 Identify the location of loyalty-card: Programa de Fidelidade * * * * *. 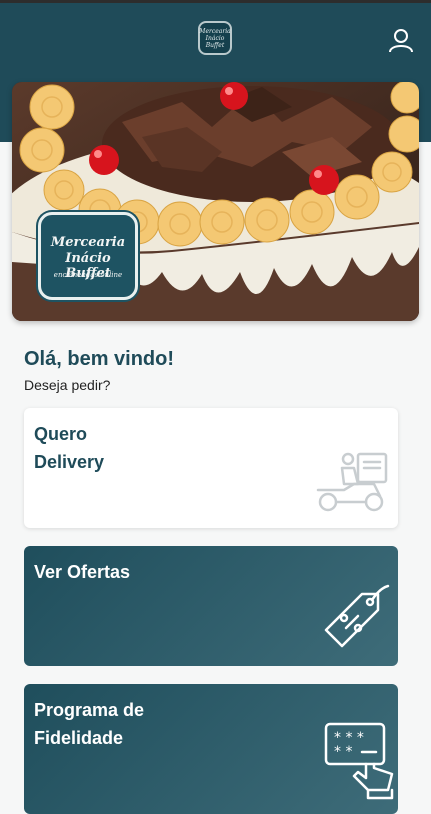
(211, 749).